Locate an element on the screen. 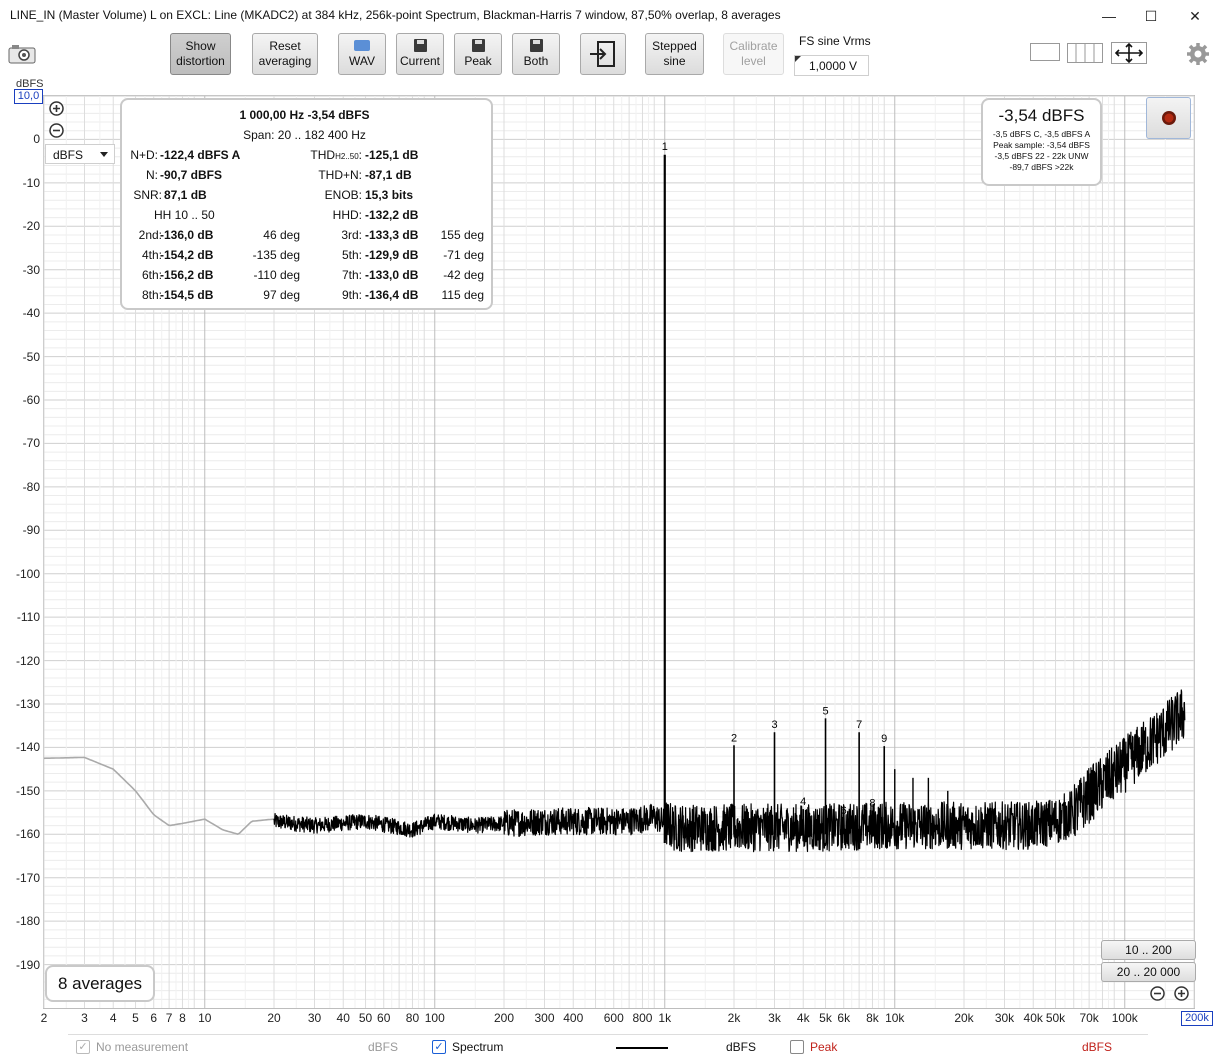 This screenshot has height=1060, width=1218. x-tick-label: 300 is located at coordinates (544, 1018).